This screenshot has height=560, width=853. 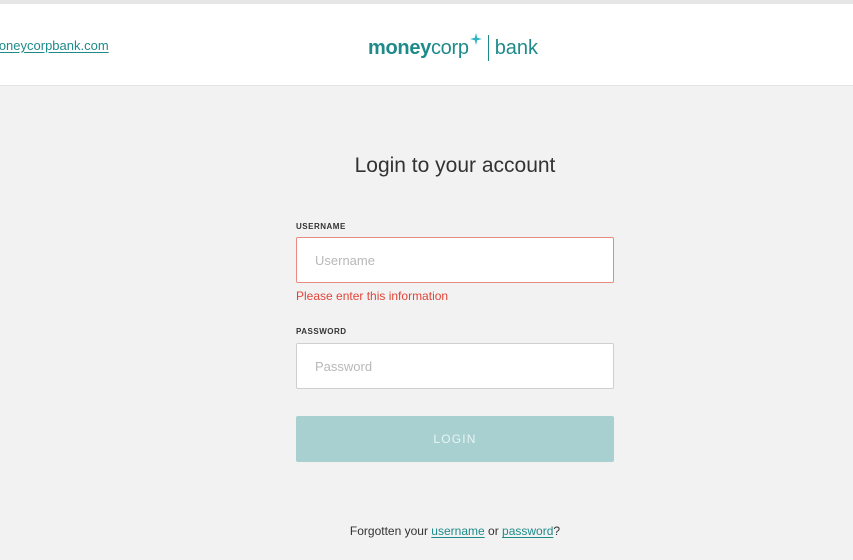 What do you see at coordinates (475, 39) in the screenshot?
I see `sparkle-star-icon` at bounding box center [475, 39].